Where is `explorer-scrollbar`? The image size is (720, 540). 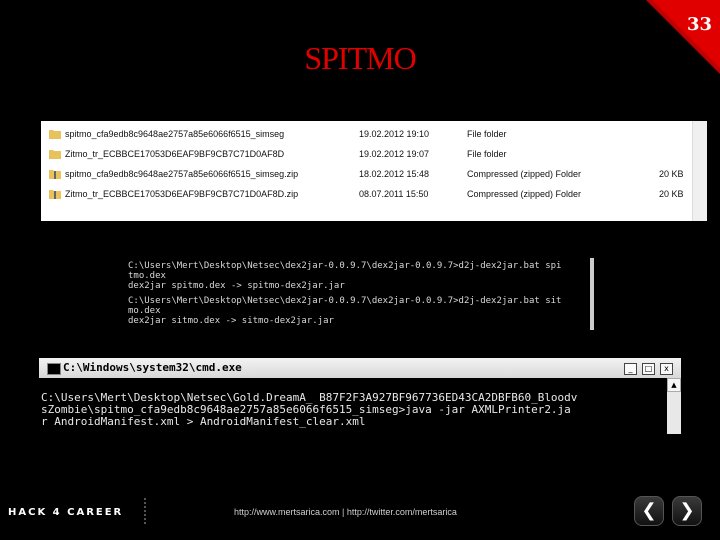
explorer-scrollbar is located at coordinates (699, 171).